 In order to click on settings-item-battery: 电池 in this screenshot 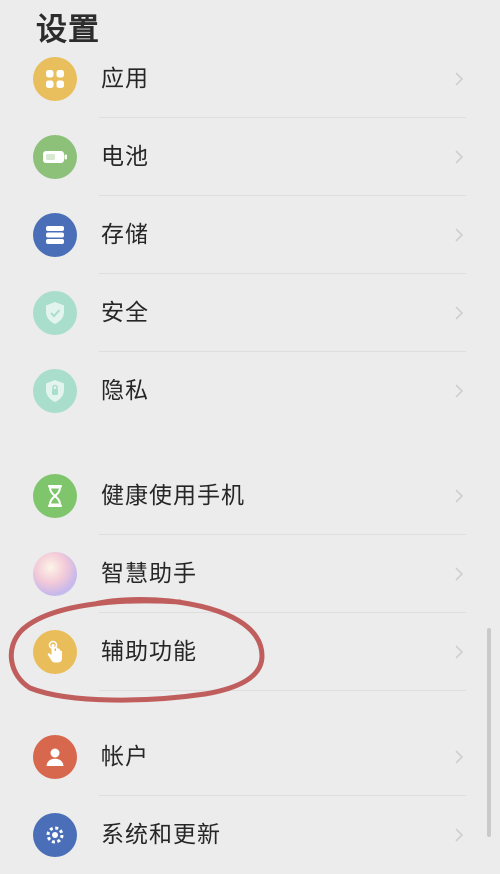, I will do `click(250, 157)`.